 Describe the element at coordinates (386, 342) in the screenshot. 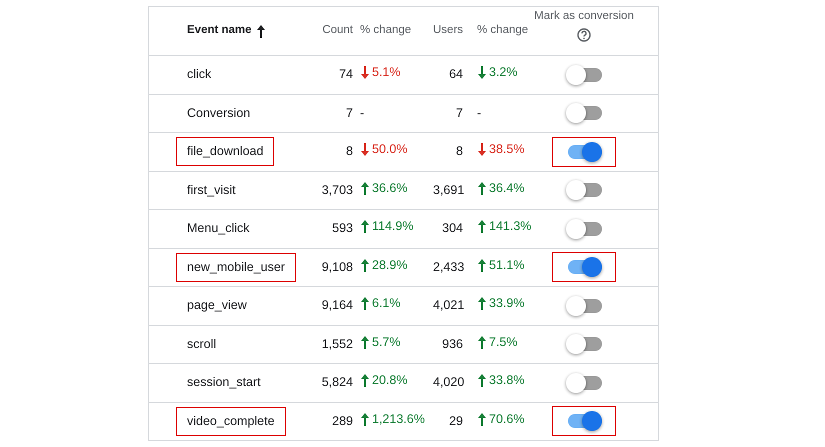

I see `percent-change: 5.7%` at that location.